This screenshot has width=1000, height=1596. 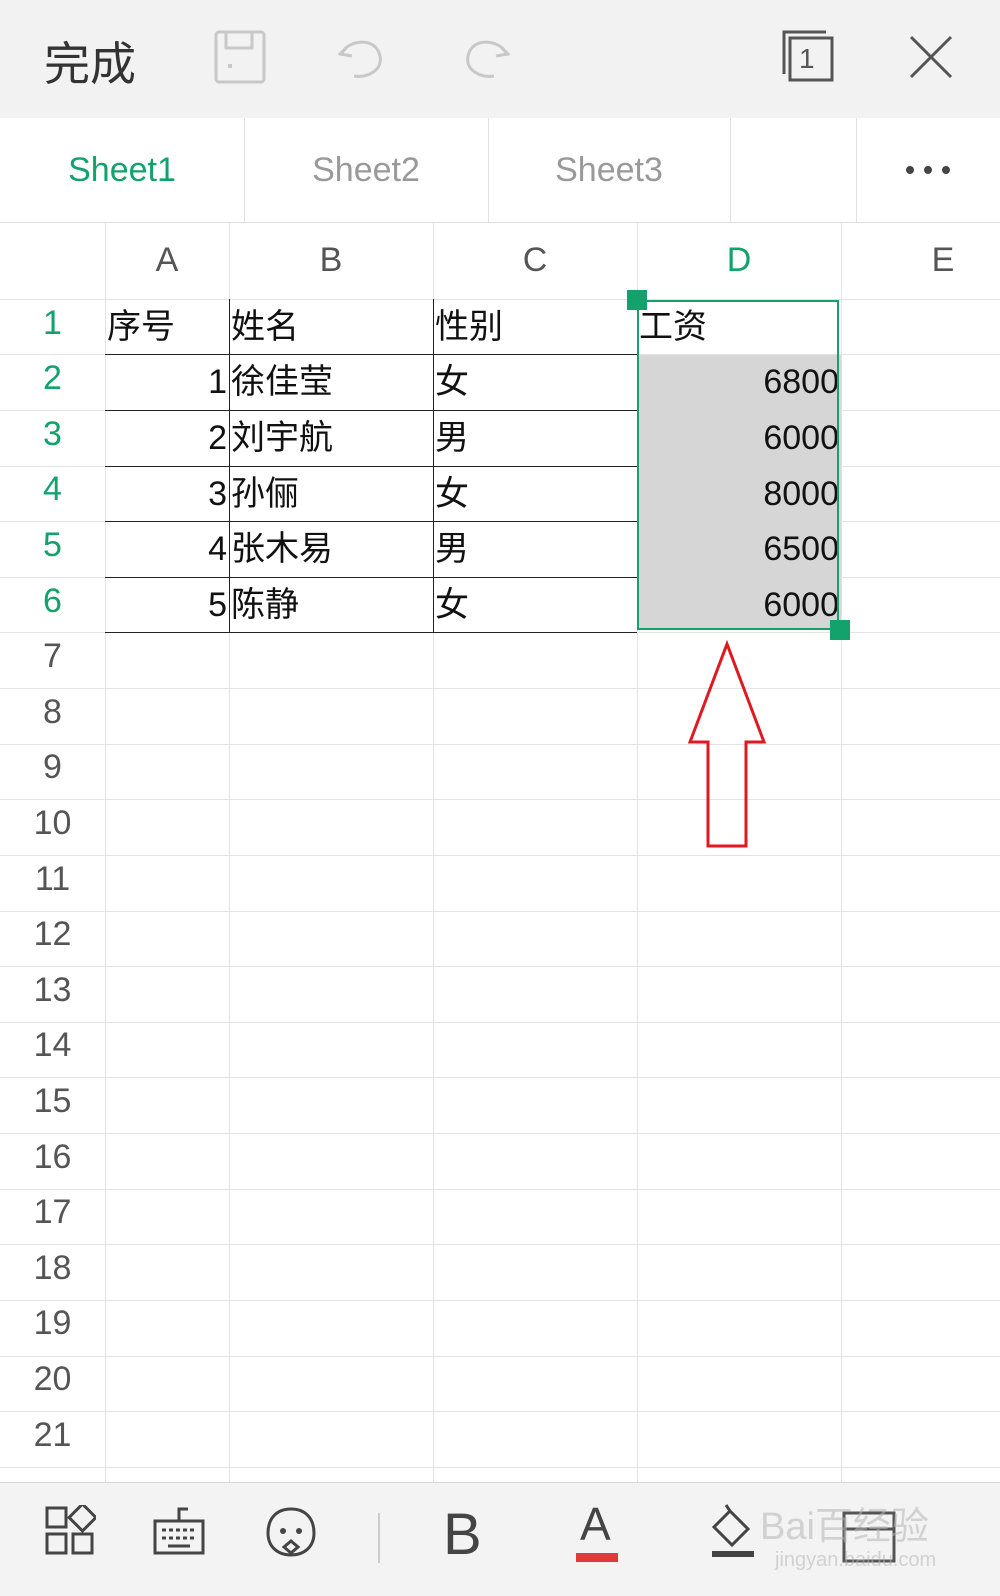 What do you see at coordinates (52, 601) in the screenshot?
I see `row-header: 6` at bounding box center [52, 601].